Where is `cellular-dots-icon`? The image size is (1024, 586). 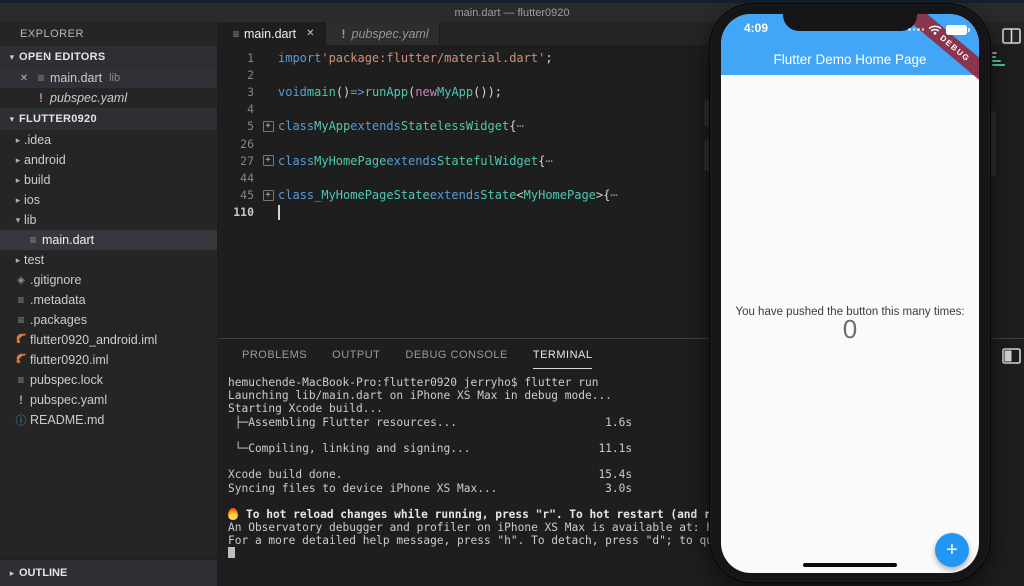
cellular-dots-icon is located at coordinates (916, 29).